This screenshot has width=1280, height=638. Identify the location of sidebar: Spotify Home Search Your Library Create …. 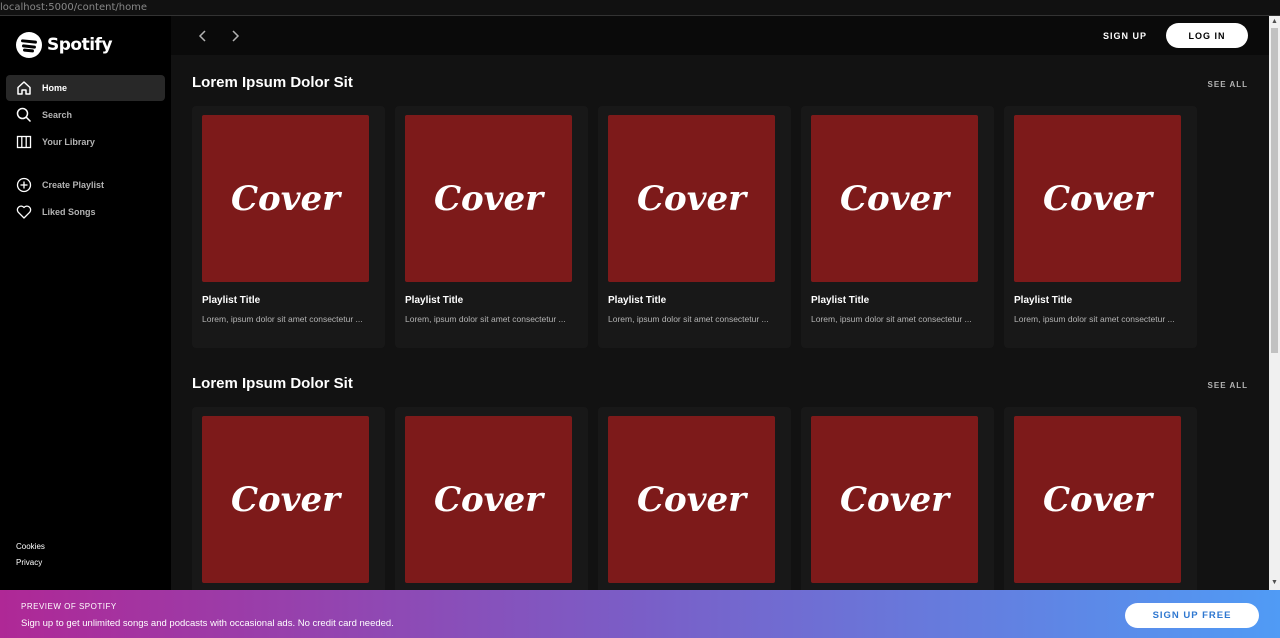
(85, 303).